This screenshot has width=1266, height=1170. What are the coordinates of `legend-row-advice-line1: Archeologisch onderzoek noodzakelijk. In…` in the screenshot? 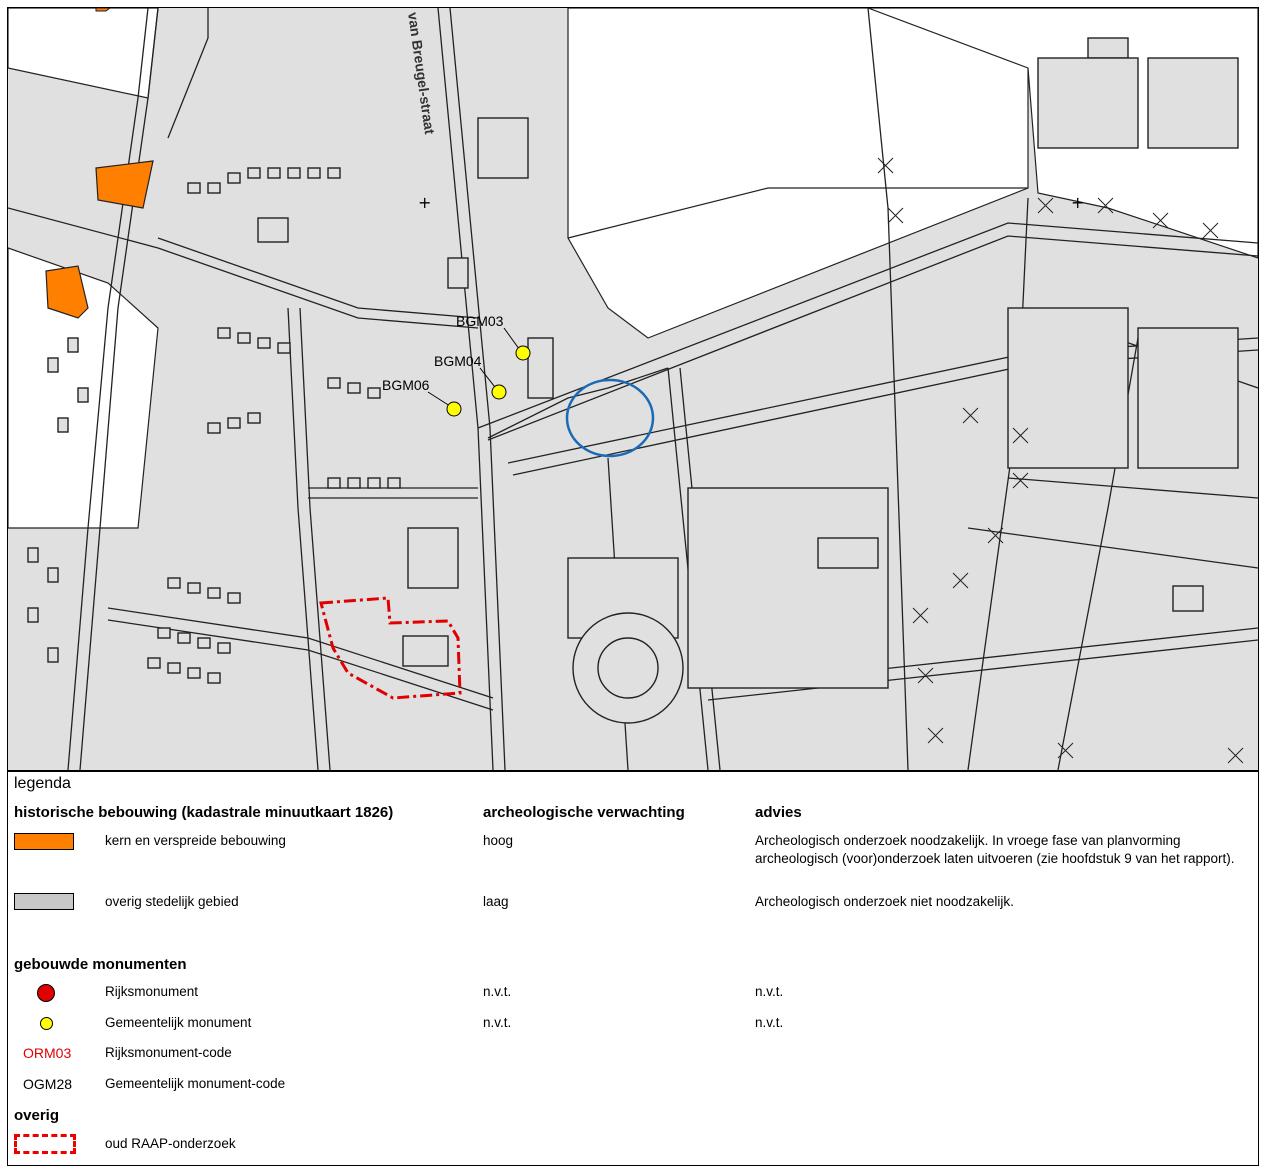 It's located at (968, 840).